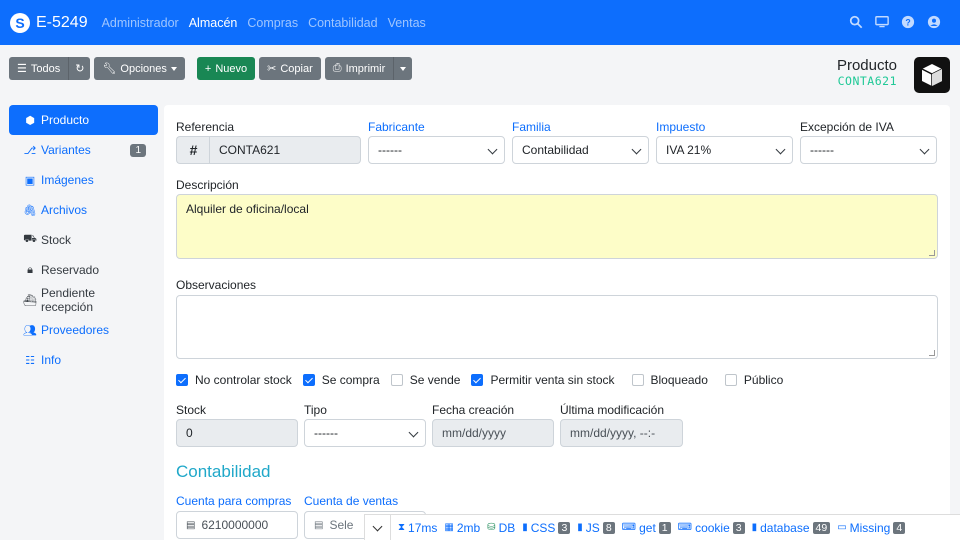  Describe the element at coordinates (592, 527) in the screenshot. I see `debug-label: JS` at that location.